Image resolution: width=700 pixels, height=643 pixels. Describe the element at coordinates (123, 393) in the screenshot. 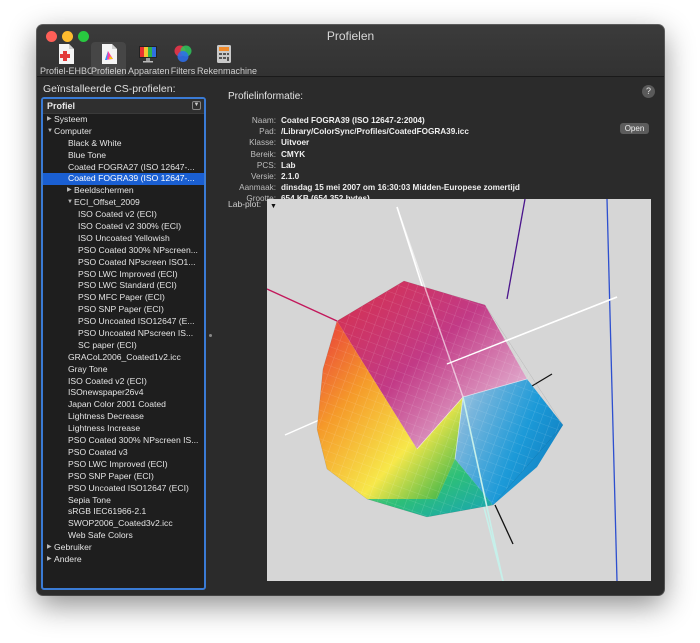

I see `profile-tree-item: ISOnewspaper26v4` at that location.